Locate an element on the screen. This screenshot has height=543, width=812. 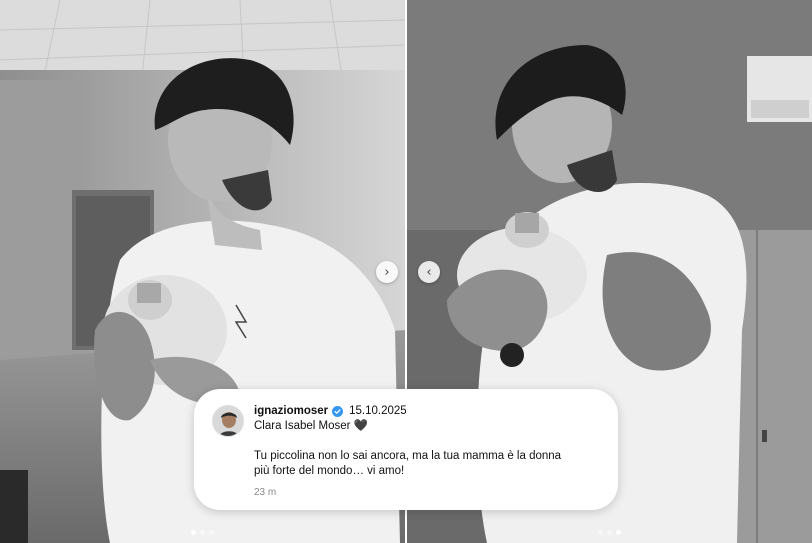
chevron-right-icon: › is located at coordinates (387, 272).